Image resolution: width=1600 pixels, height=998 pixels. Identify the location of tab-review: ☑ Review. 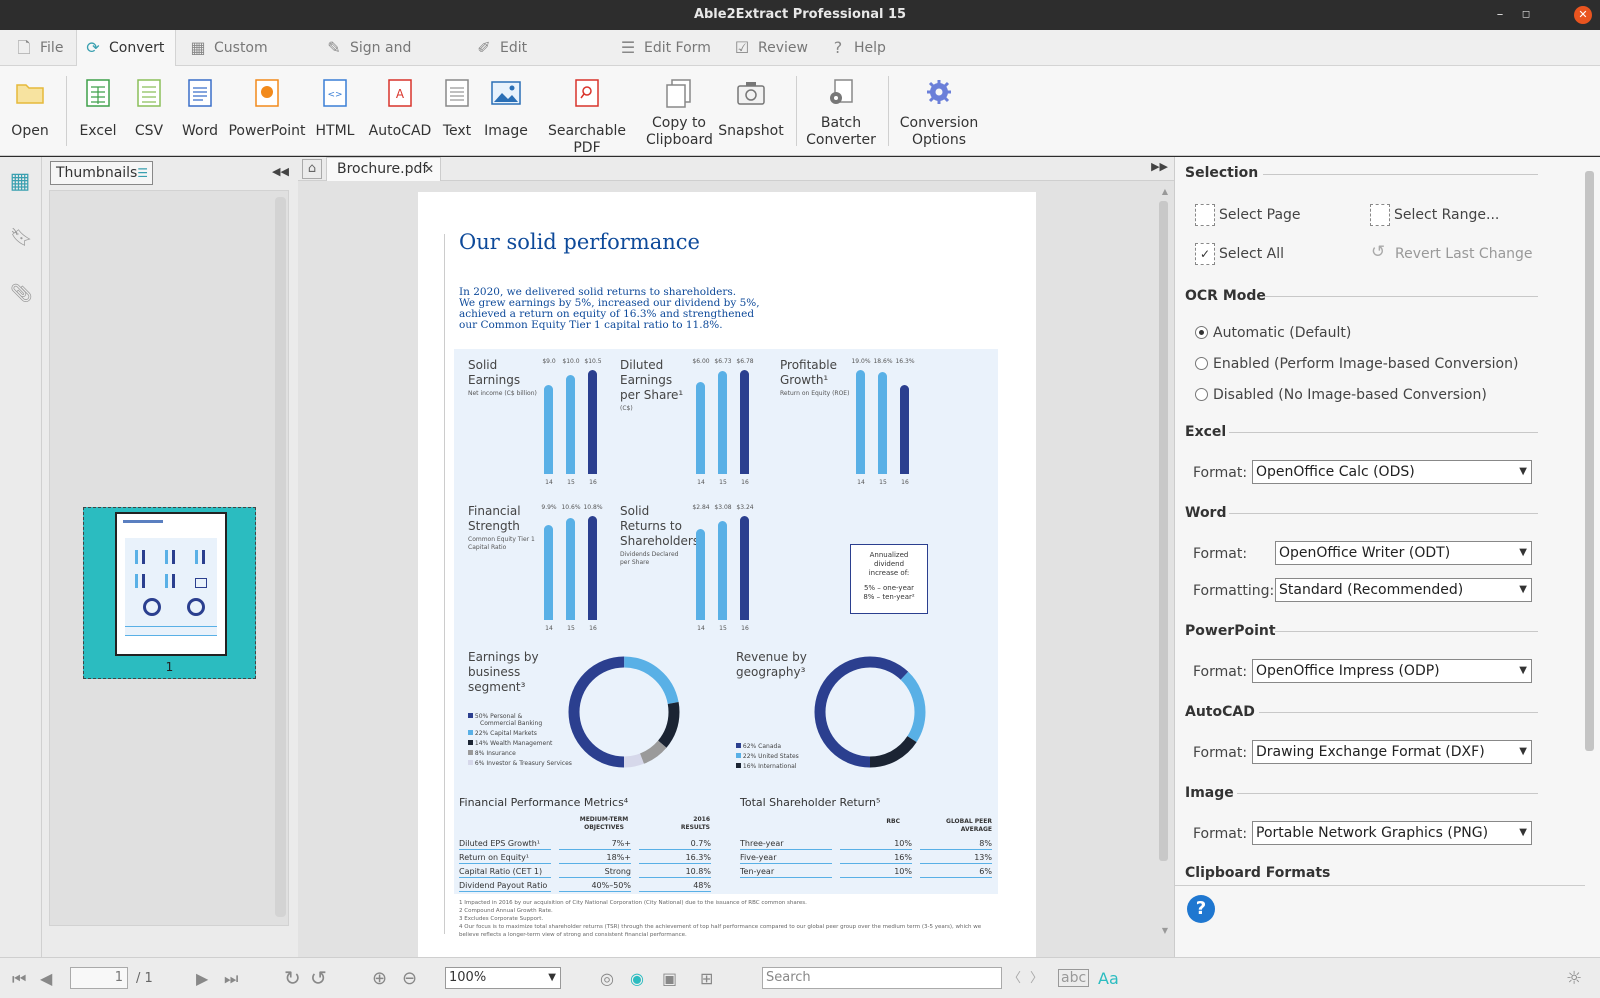
(771, 48).